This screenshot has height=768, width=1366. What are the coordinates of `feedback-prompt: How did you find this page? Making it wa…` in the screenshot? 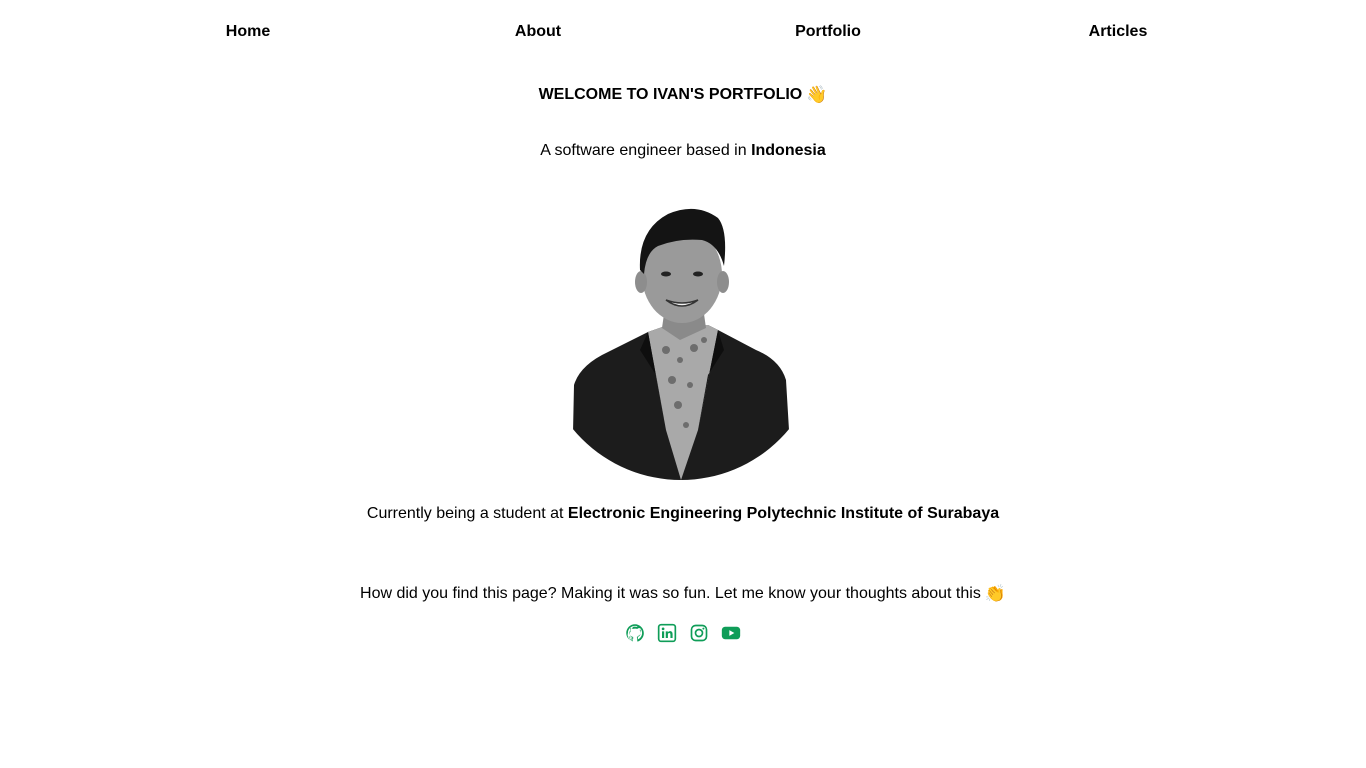 It's located at (683, 594).